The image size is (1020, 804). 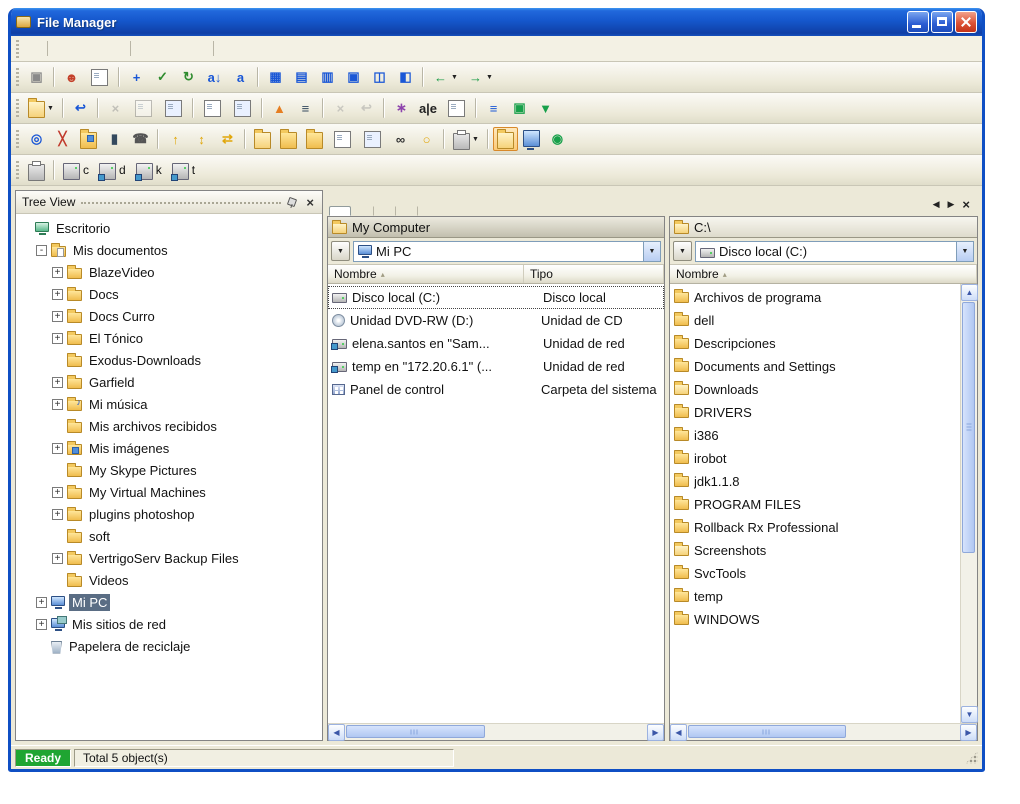 I want to click on i386: i386, so click(x=815, y=435).